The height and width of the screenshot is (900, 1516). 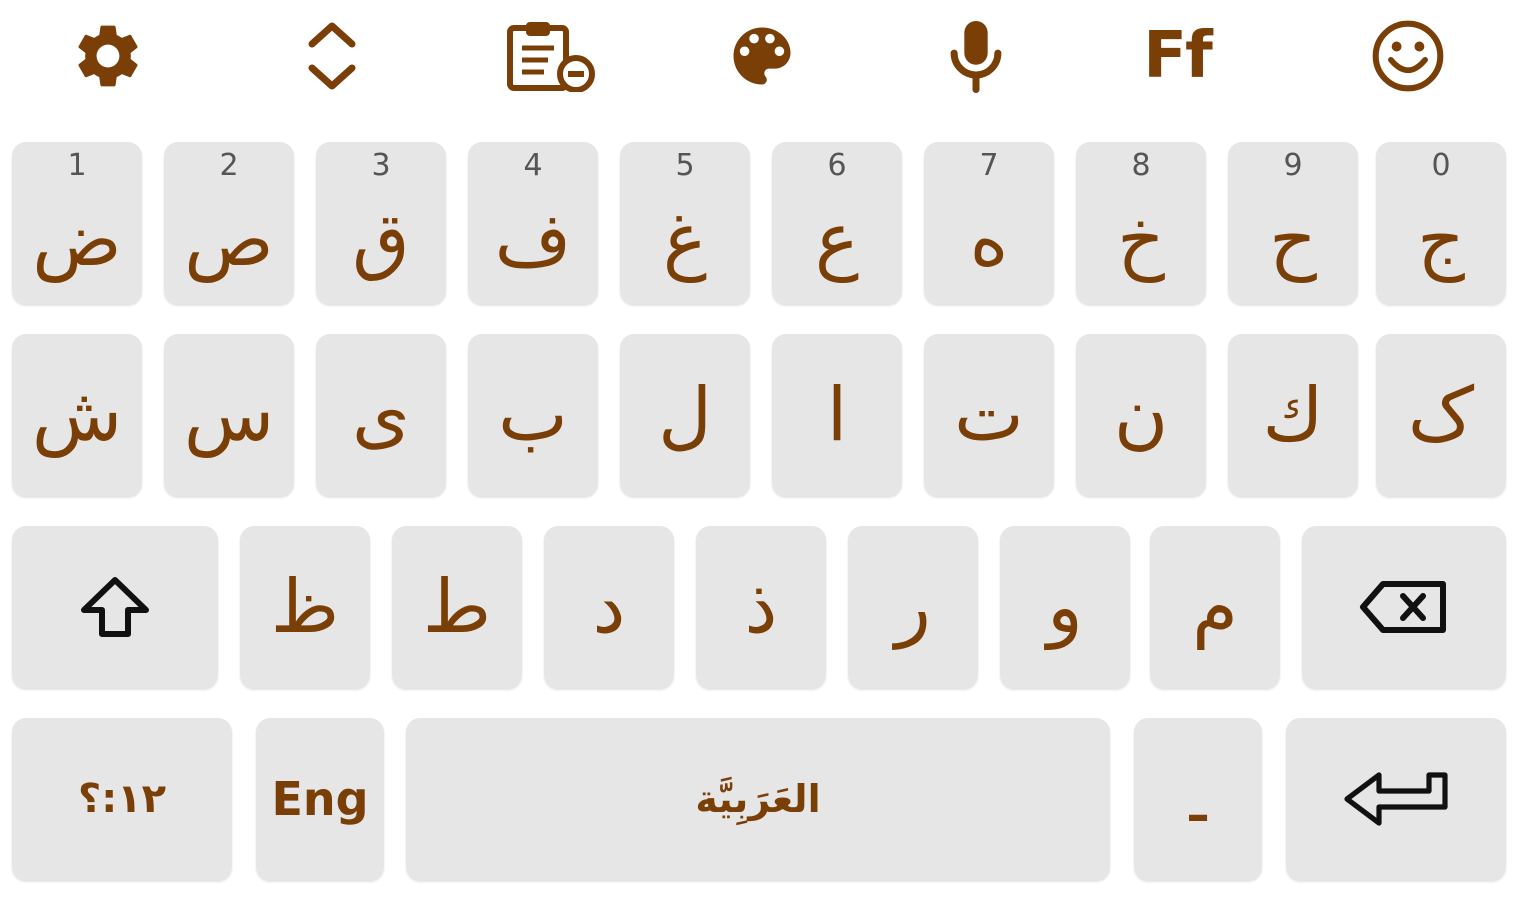 I want to click on theme-button, so click(x=762, y=56).